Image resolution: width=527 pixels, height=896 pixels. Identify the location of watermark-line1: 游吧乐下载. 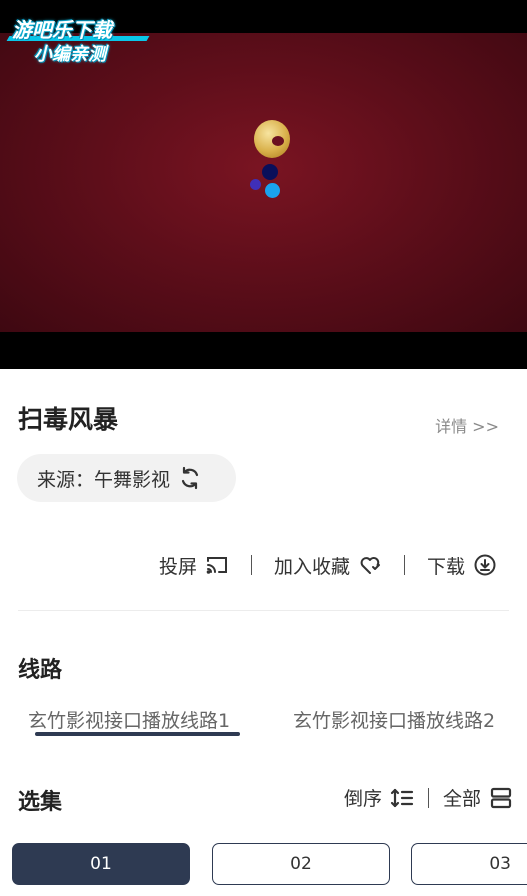
(62, 30).